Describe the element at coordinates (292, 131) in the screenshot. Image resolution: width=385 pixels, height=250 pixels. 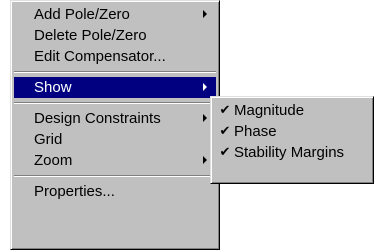
I see `submenu-item-phase: ✔ Phase` at that location.